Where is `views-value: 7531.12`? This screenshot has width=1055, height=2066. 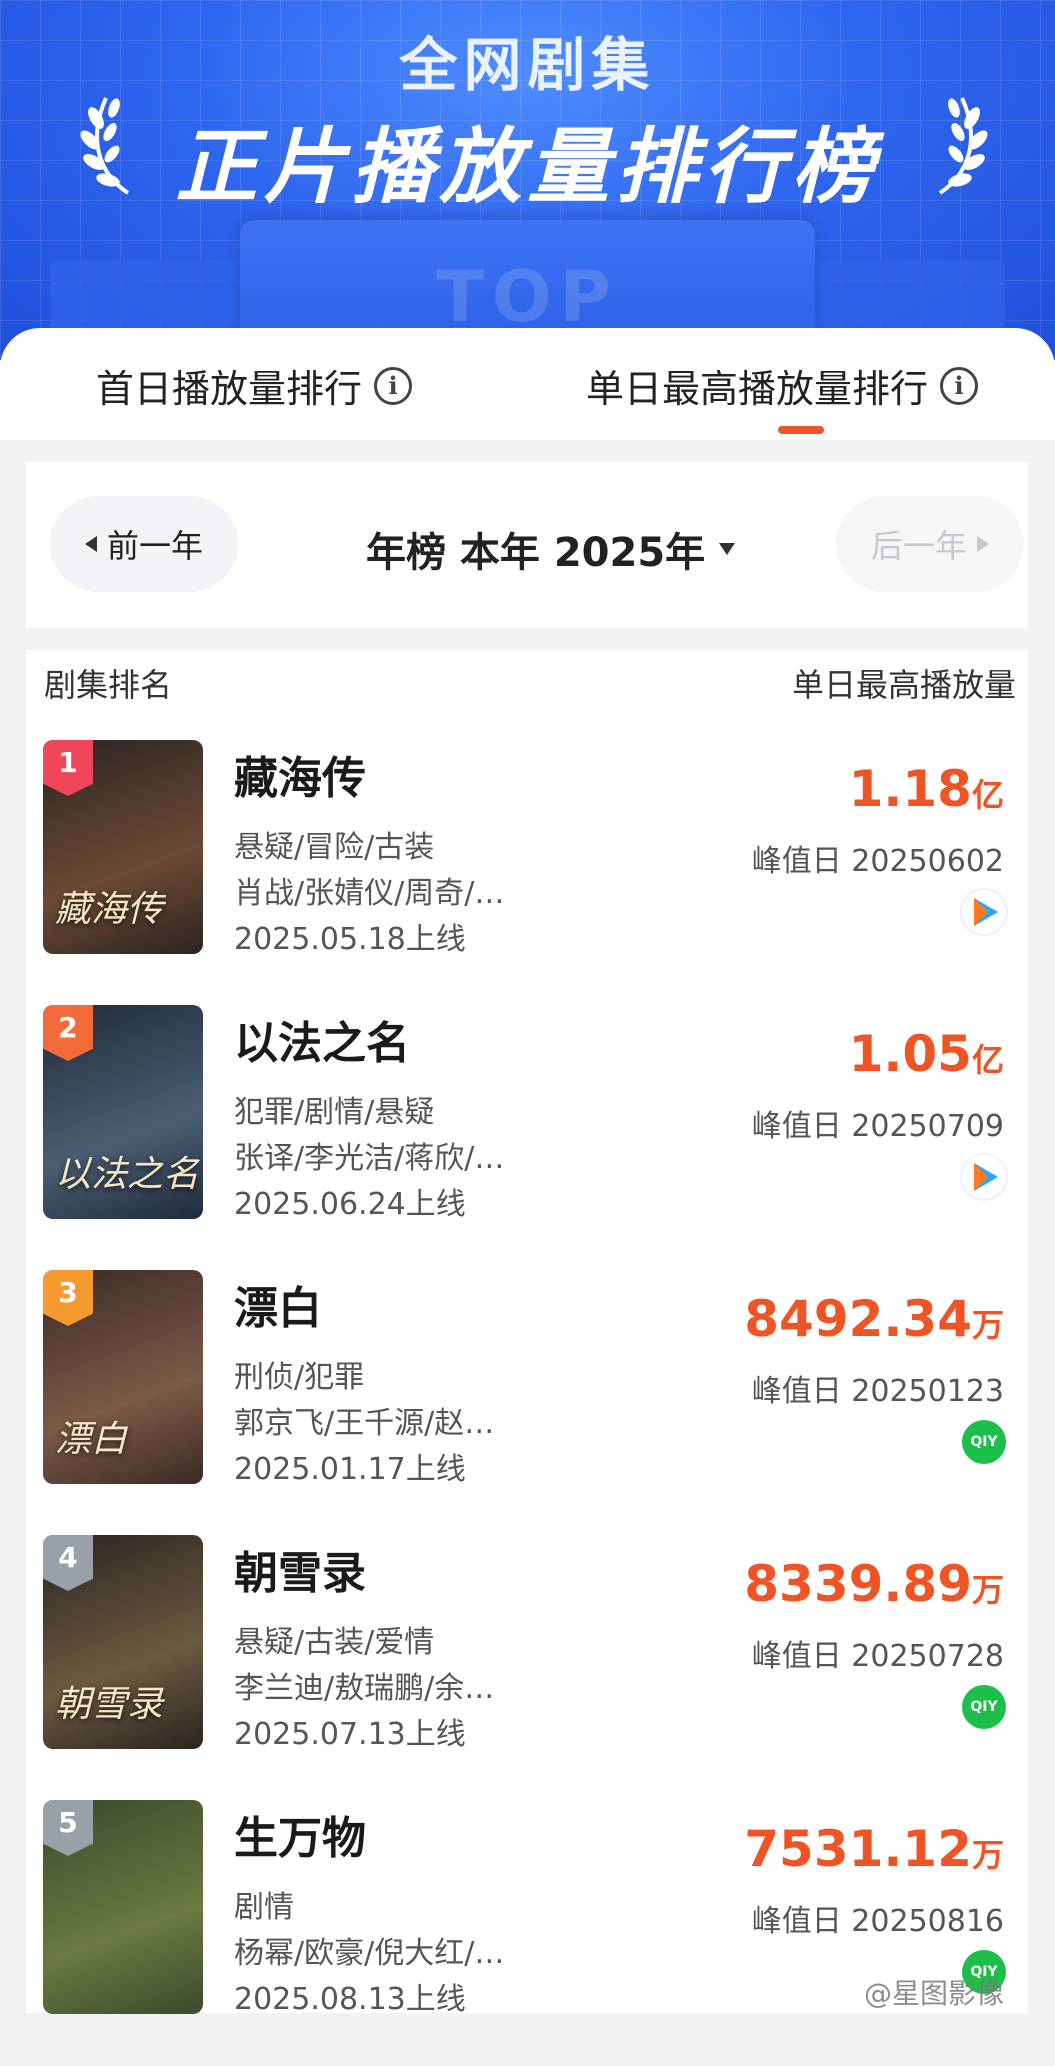 views-value: 7531.12 is located at coordinates (858, 1849).